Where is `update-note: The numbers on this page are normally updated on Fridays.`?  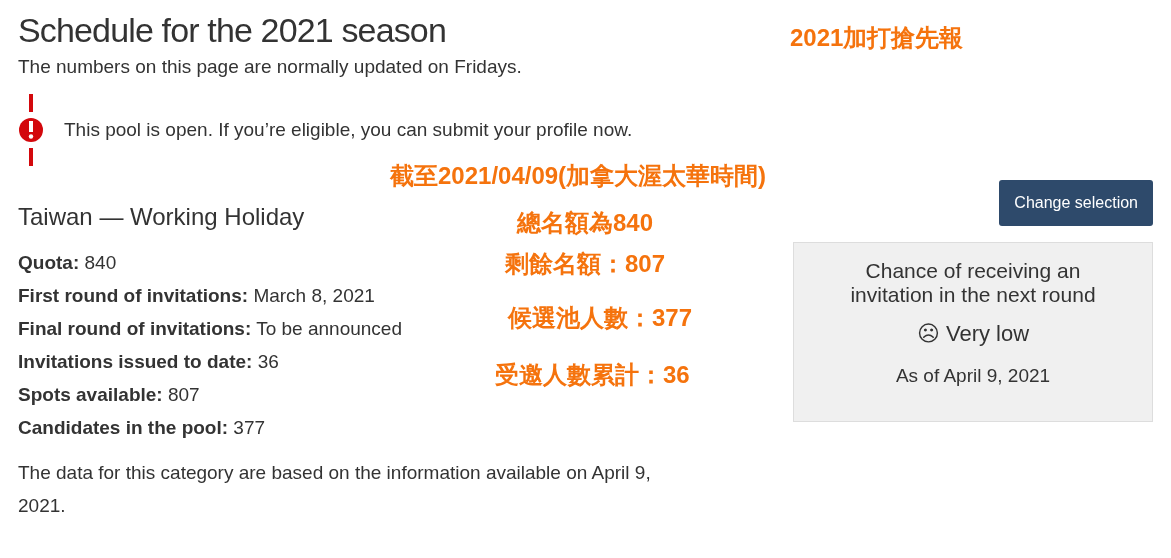
update-note: The numbers on this page are normally updated on Fridays. is located at coordinates (270, 67).